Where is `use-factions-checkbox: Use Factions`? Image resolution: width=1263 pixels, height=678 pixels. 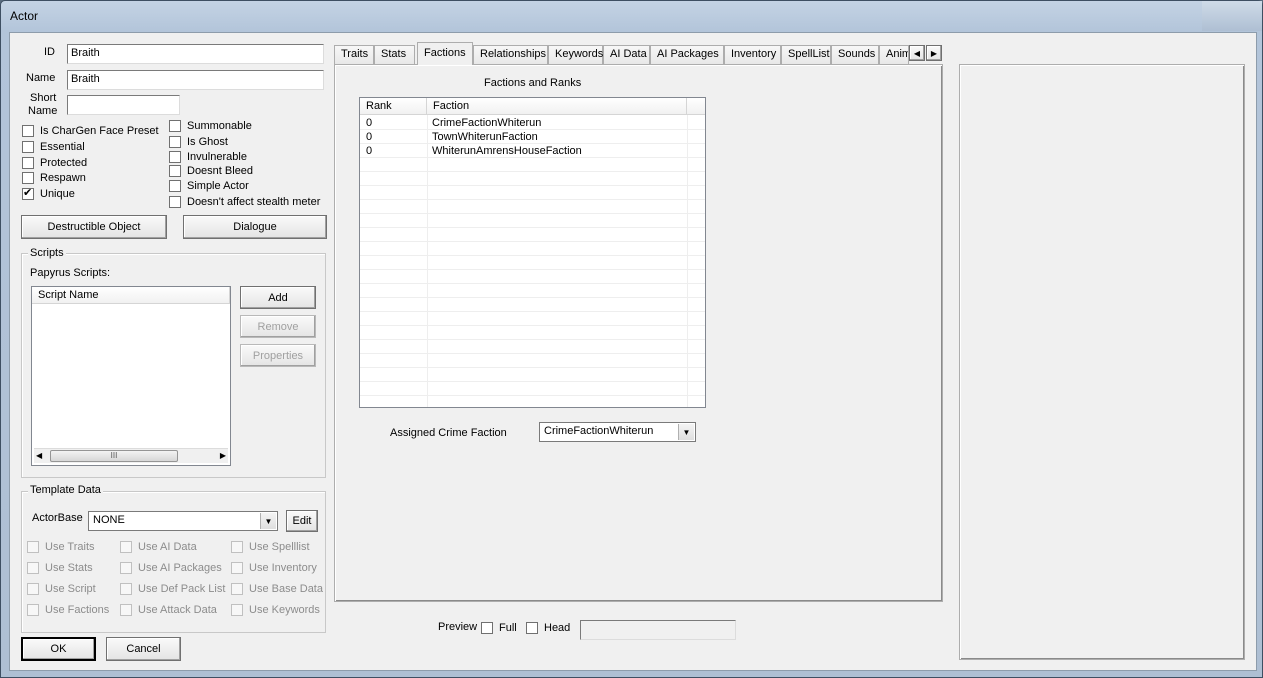
use-factions-checkbox: Use Factions is located at coordinates (68, 610).